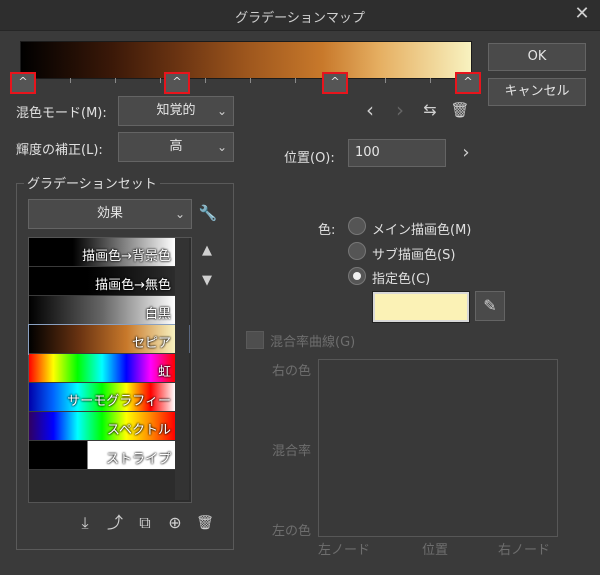 This screenshot has height=575, width=600. What do you see at coordinates (208, 213) in the screenshot?
I see `wrench-icon: 🔧` at bounding box center [208, 213].